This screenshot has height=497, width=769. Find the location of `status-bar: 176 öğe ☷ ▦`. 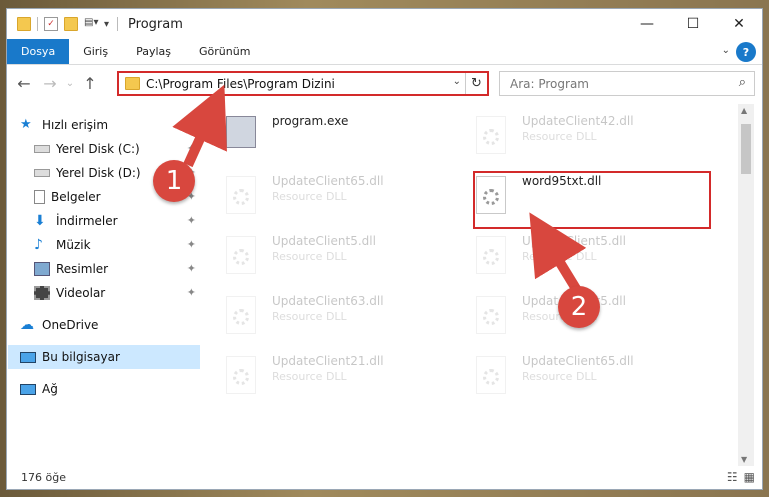

status-bar: 176 öğe ☷ ▦ is located at coordinates (385, 477).